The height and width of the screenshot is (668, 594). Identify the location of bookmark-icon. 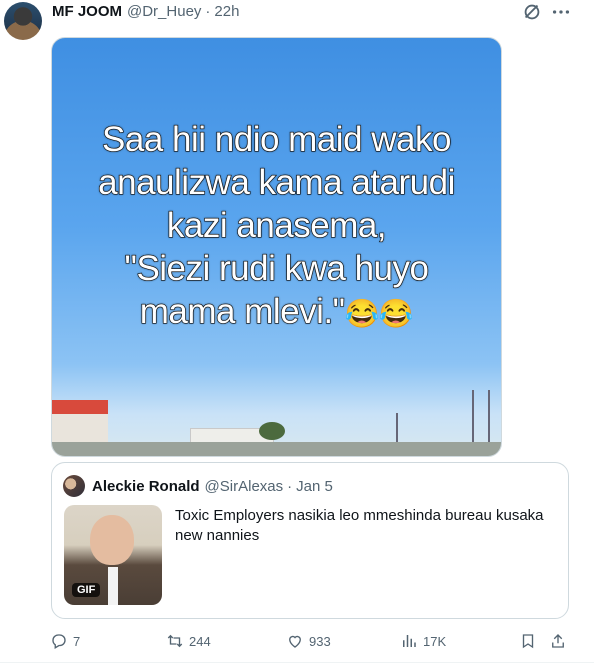
(528, 641).